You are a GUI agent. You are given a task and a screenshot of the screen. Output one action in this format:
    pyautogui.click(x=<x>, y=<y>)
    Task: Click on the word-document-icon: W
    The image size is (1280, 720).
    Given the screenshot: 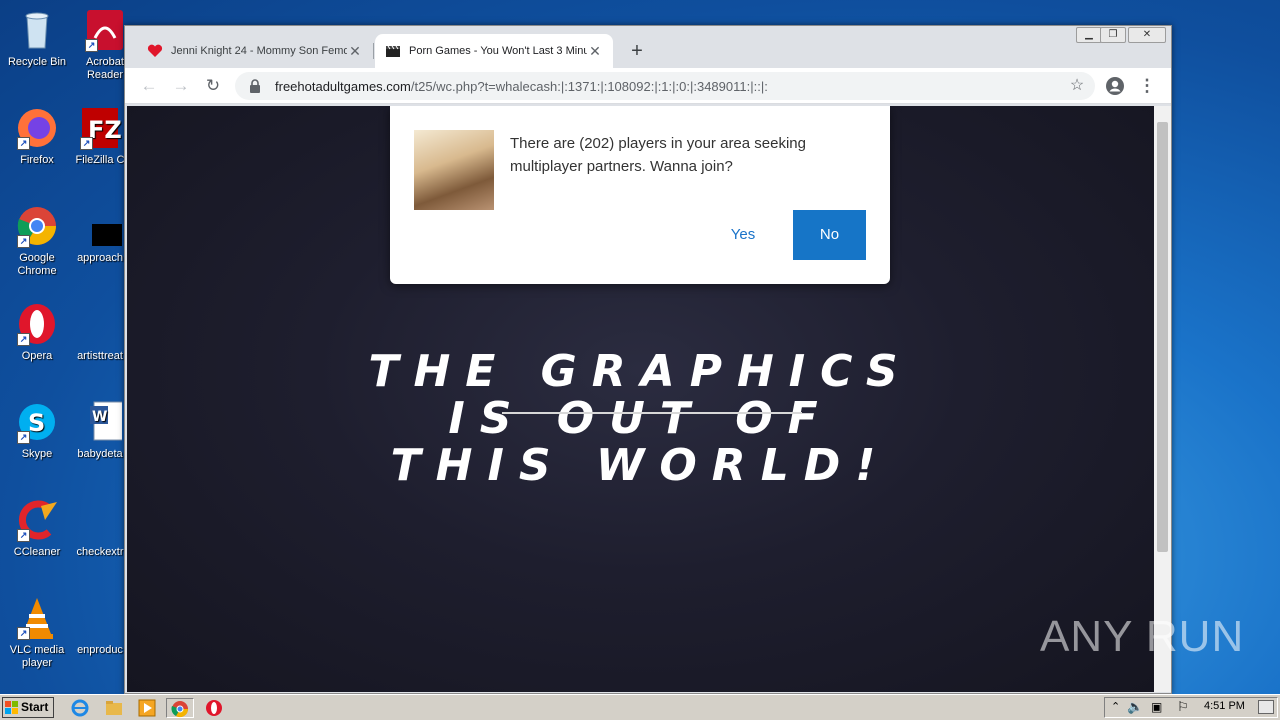 What is the action you would take?
    pyautogui.click(x=101, y=422)
    